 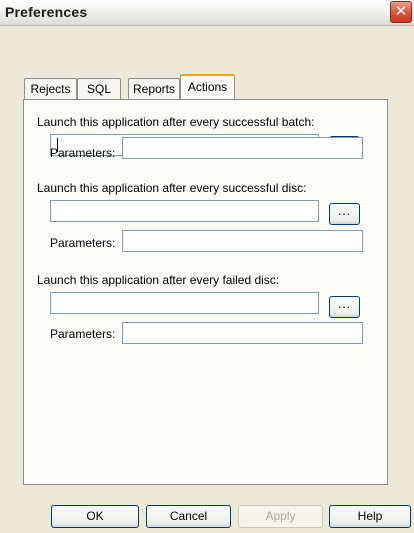 I want to click on tab-label: Reports, so click(x=154, y=89).